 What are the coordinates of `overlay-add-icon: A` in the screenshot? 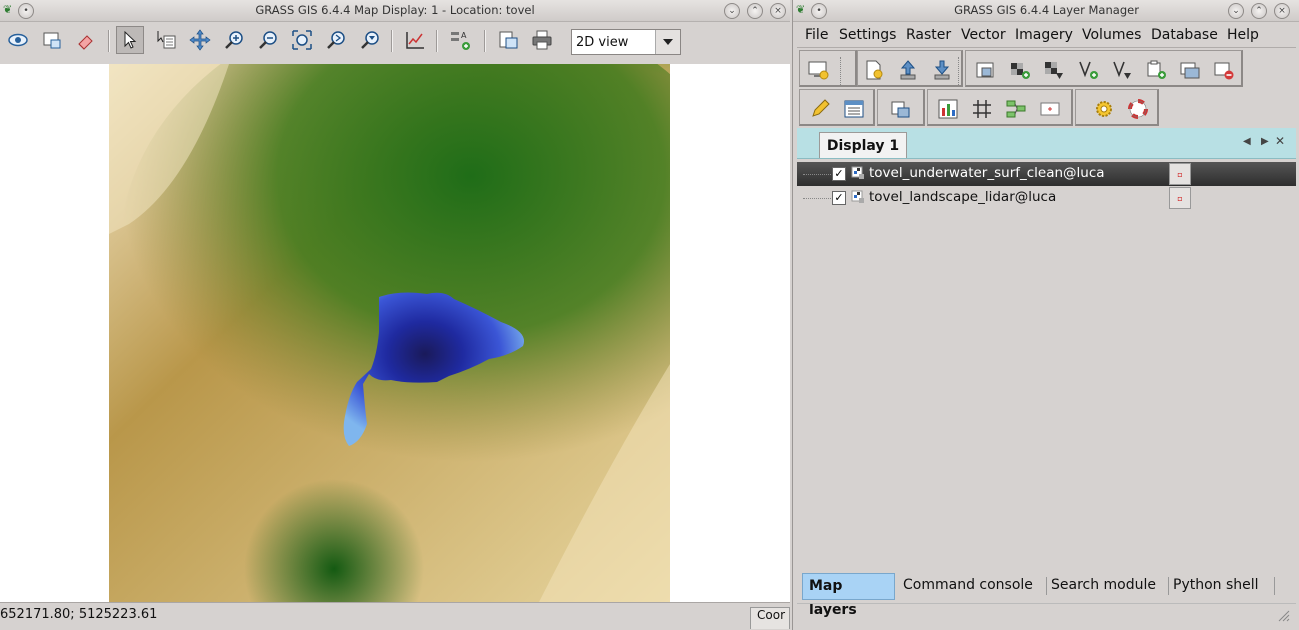 It's located at (460, 40).